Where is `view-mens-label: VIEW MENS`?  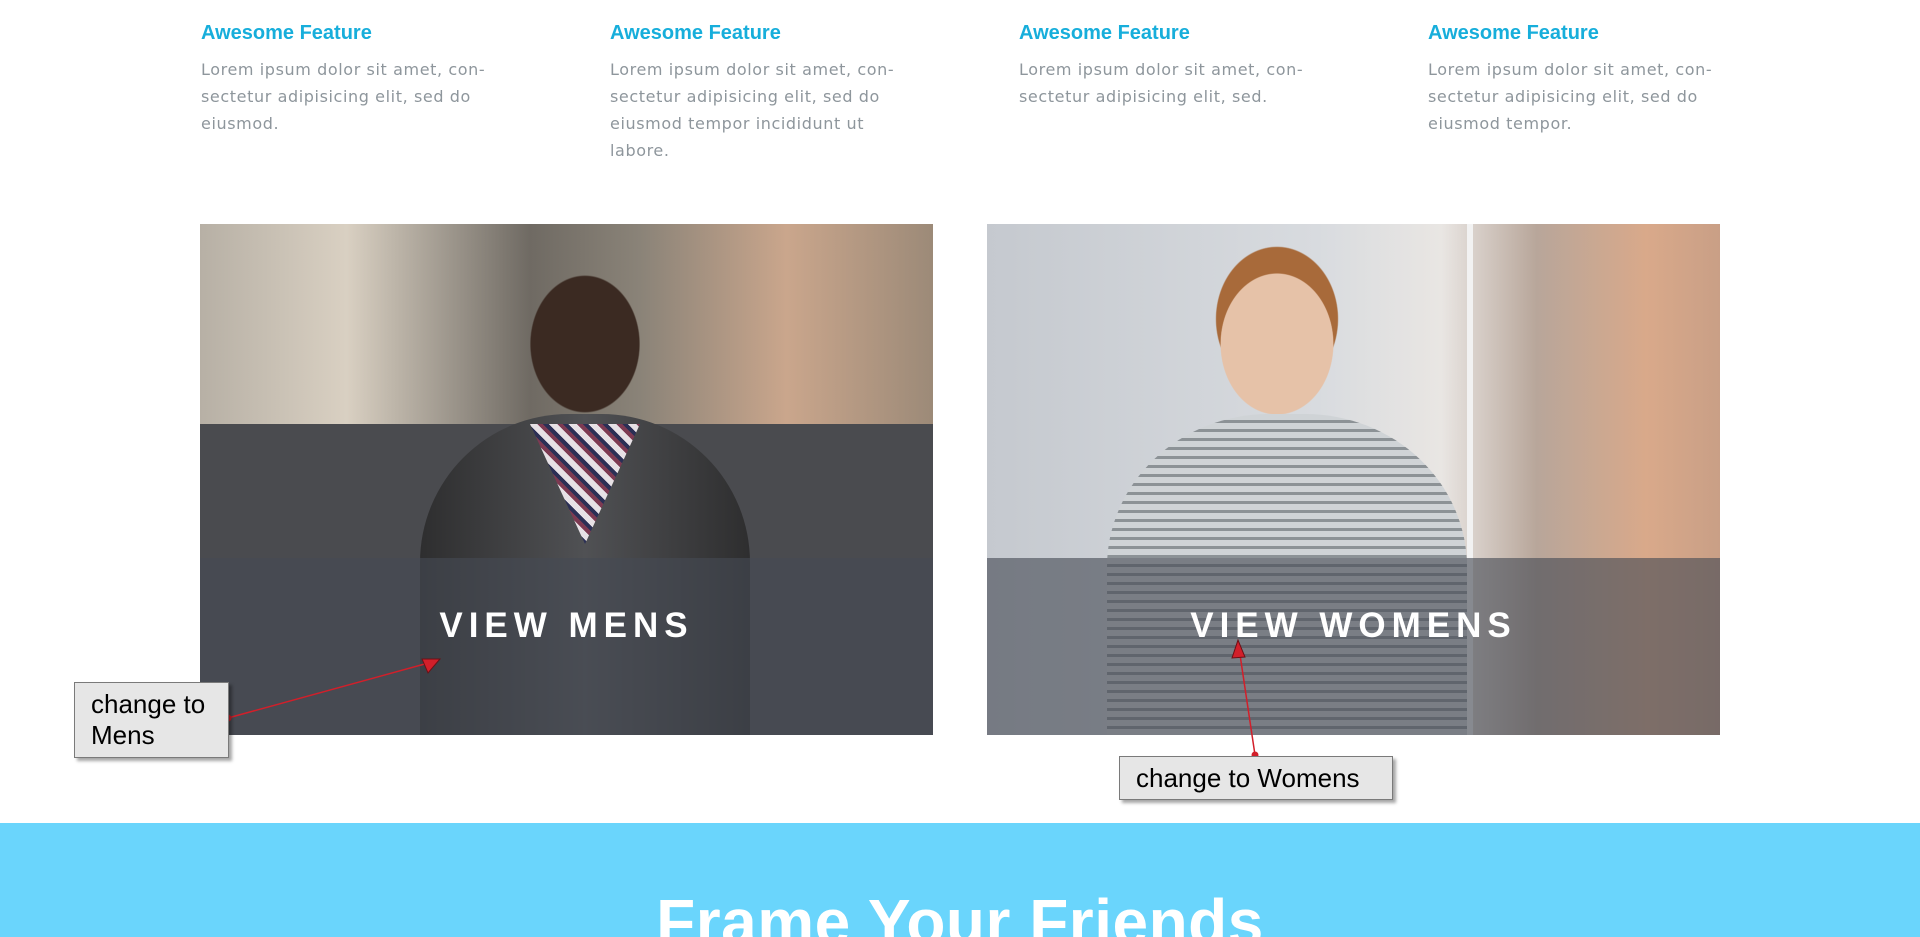 view-mens-label: VIEW MENS is located at coordinates (566, 626).